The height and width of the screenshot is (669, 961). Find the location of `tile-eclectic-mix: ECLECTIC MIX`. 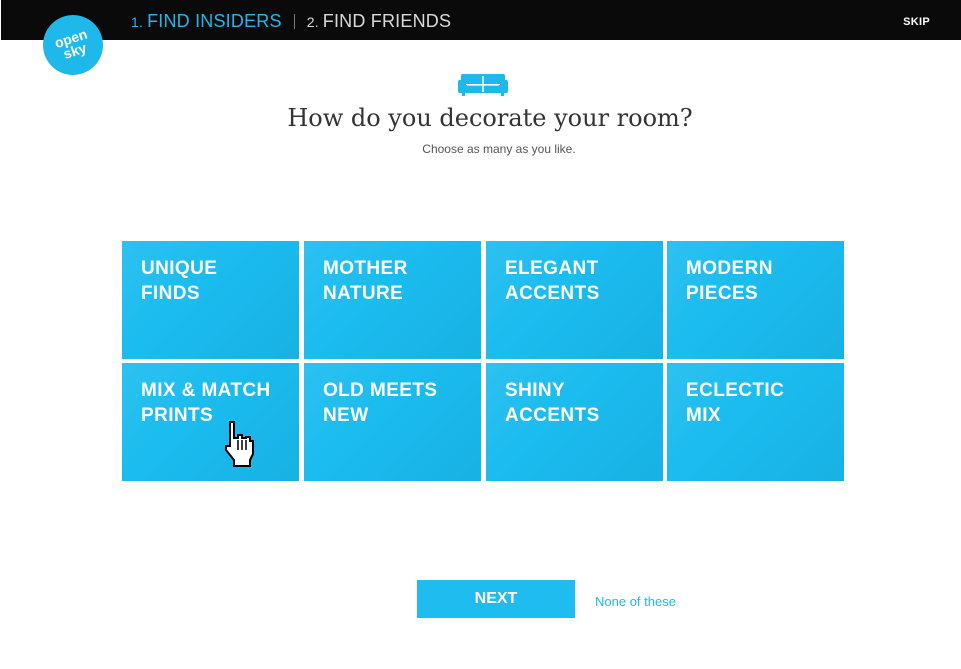

tile-eclectic-mix: ECLECTIC MIX is located at coordinates (755, 422).